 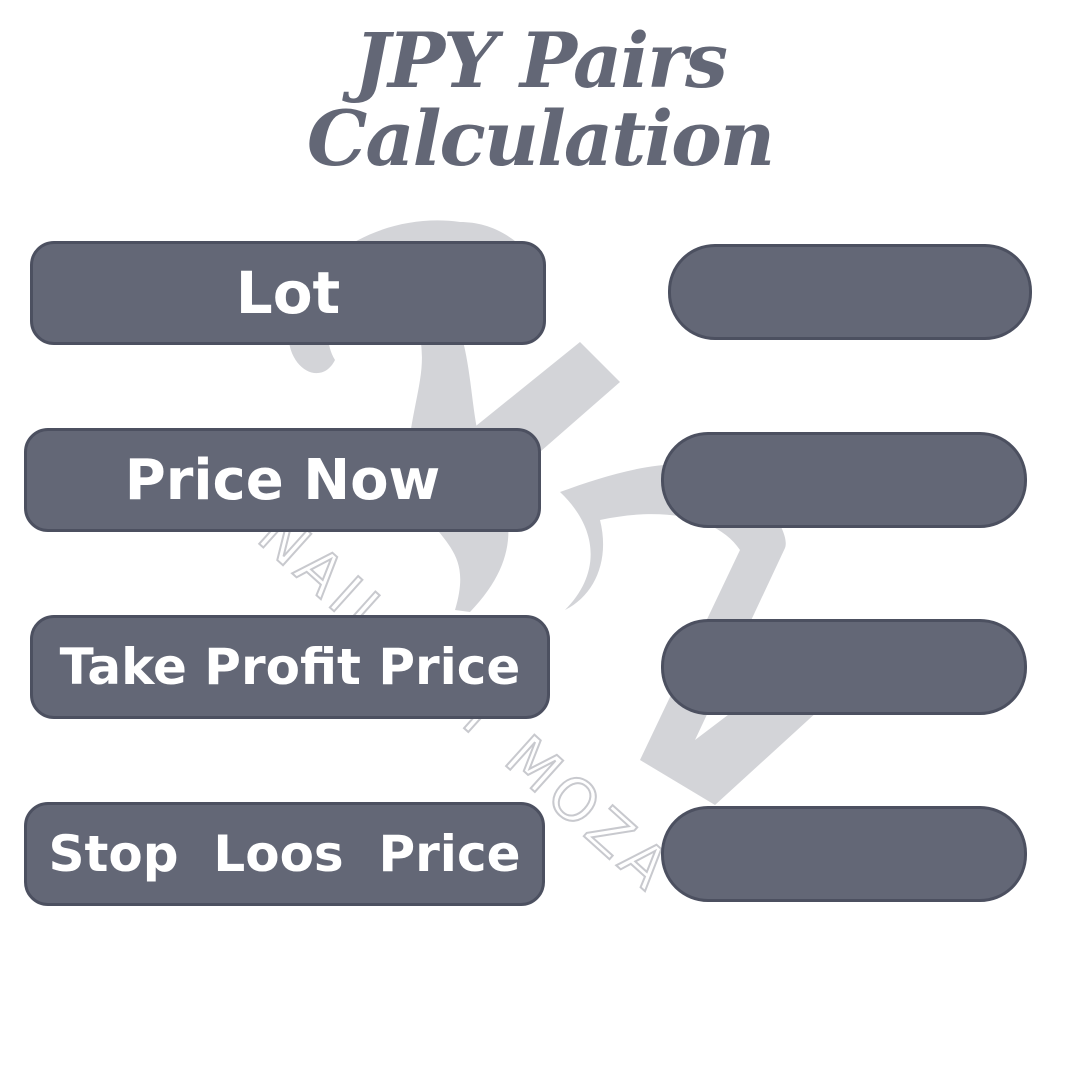 What do you see at coordinates (850, 292) in the screenshot?
I see `lot-input` at bounding box center [850, 292].